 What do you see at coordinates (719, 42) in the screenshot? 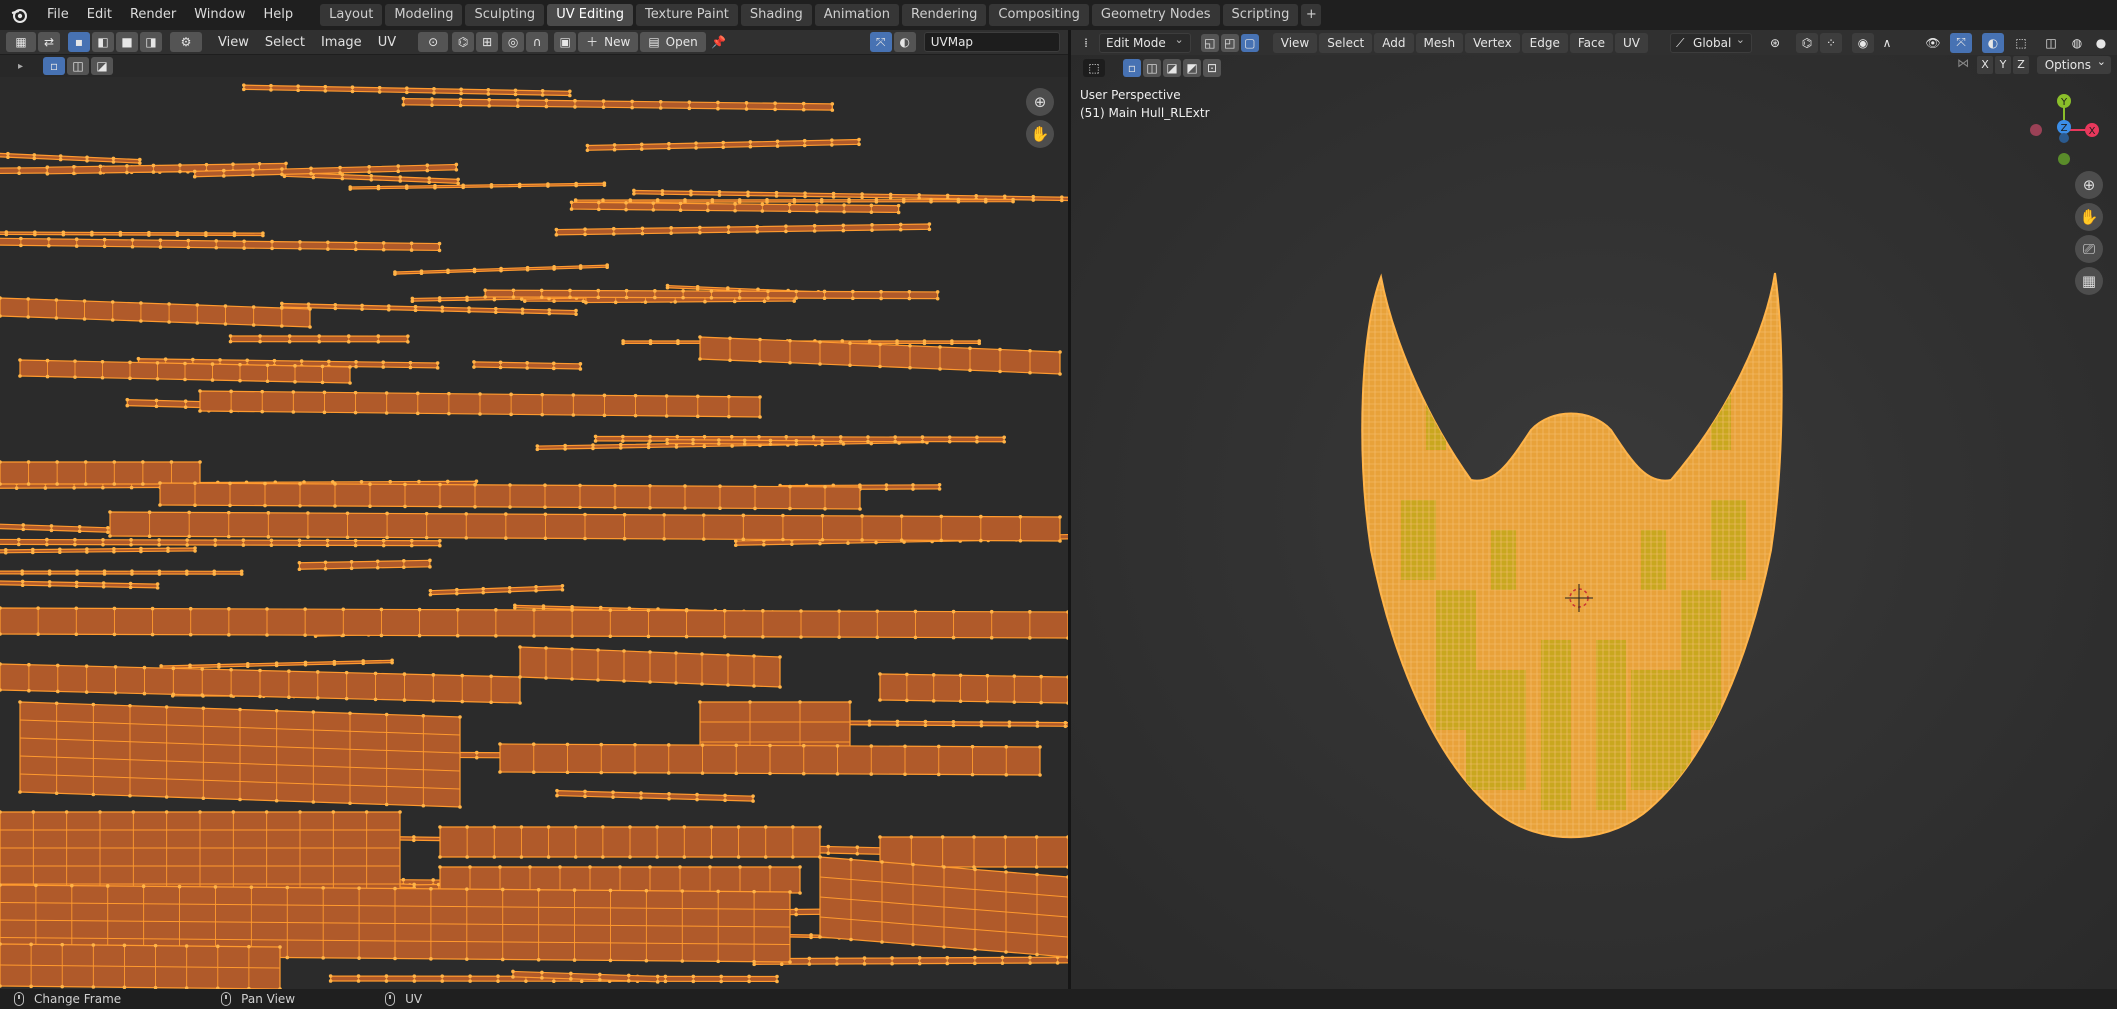
I see `pin-icon: 📌` at bounding box center [719, 42].